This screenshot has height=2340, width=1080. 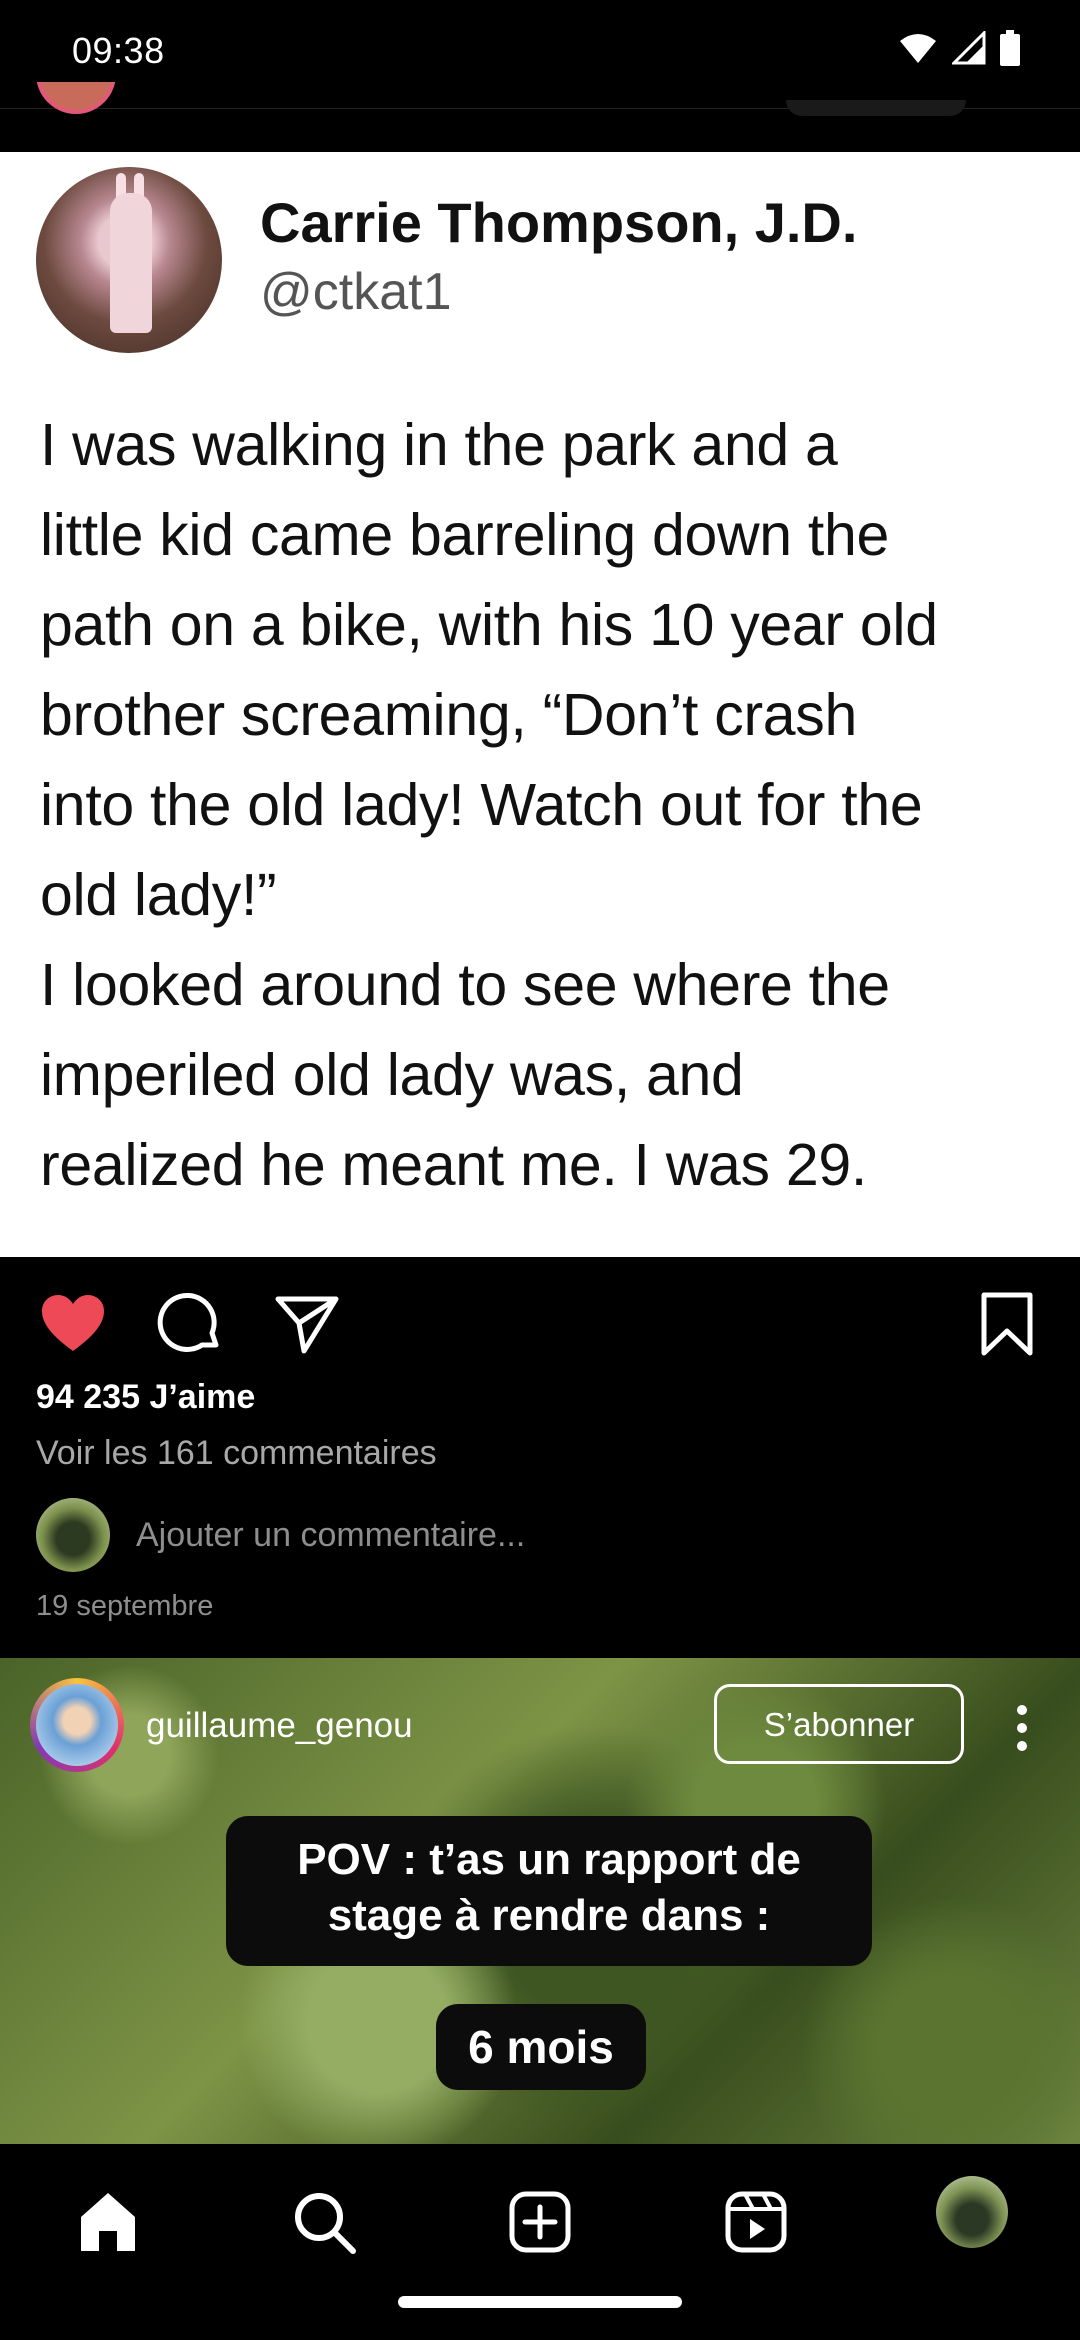 I want to click on home-icon, so click(x=108, y=2222).